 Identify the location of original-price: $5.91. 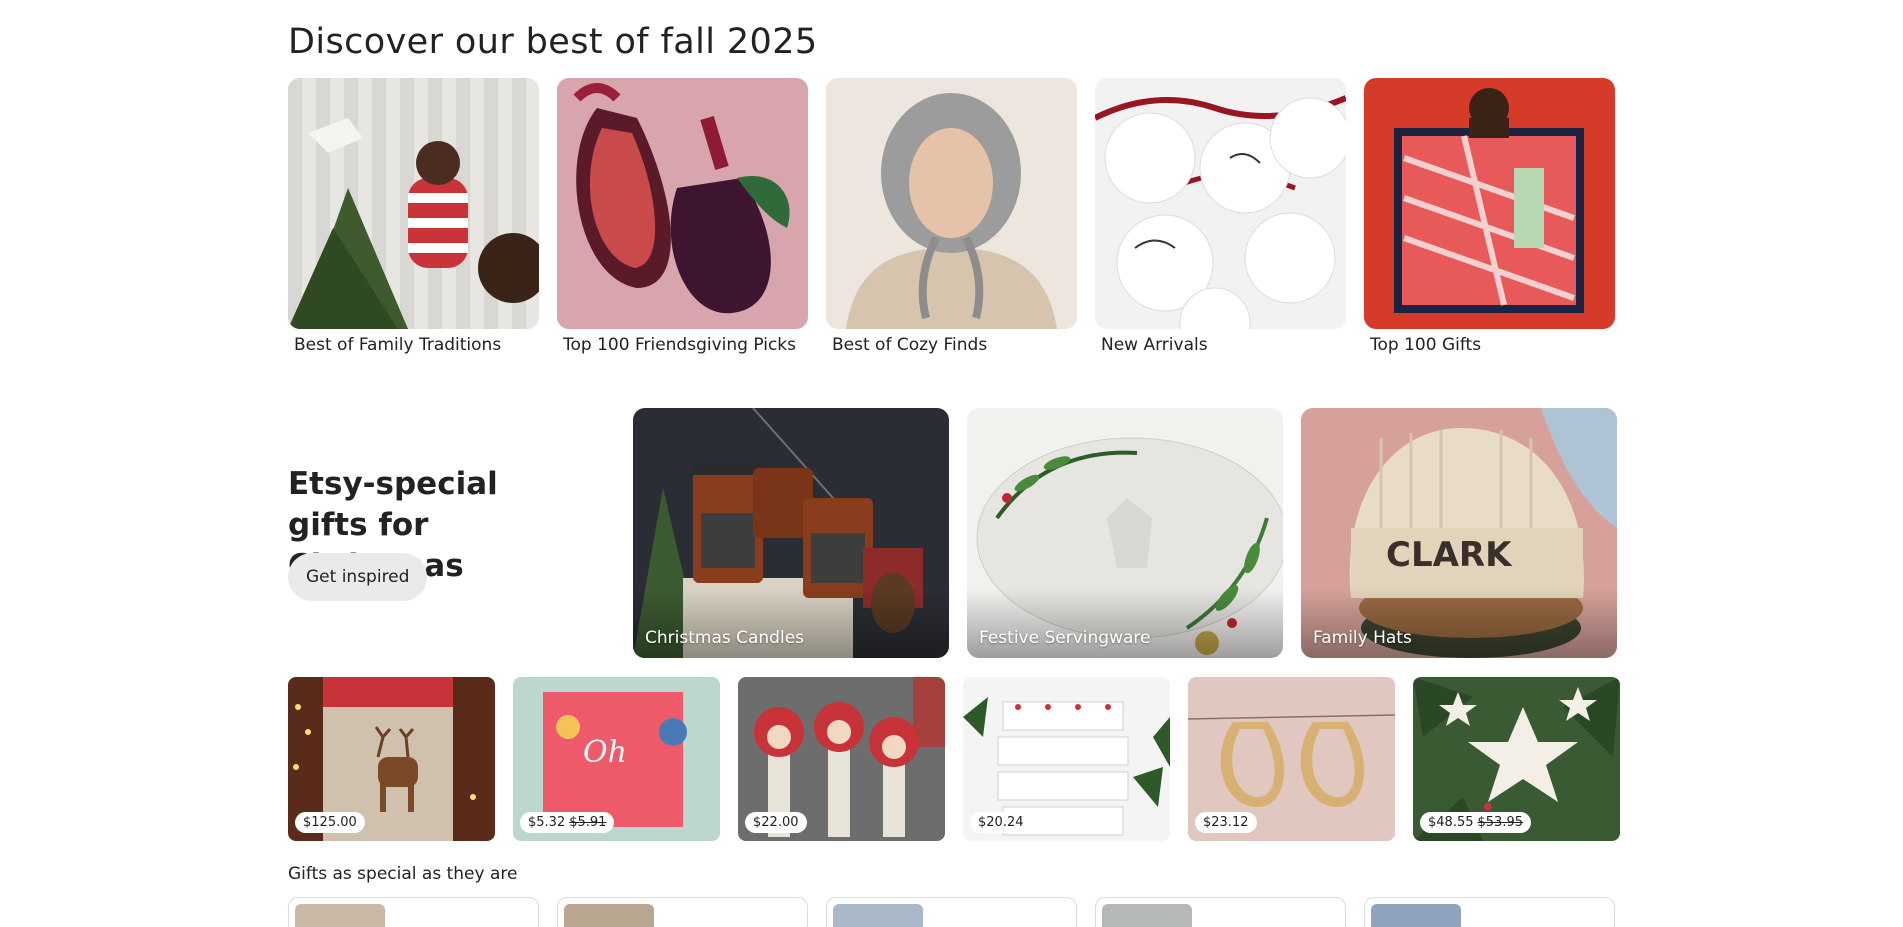
(588, 822).